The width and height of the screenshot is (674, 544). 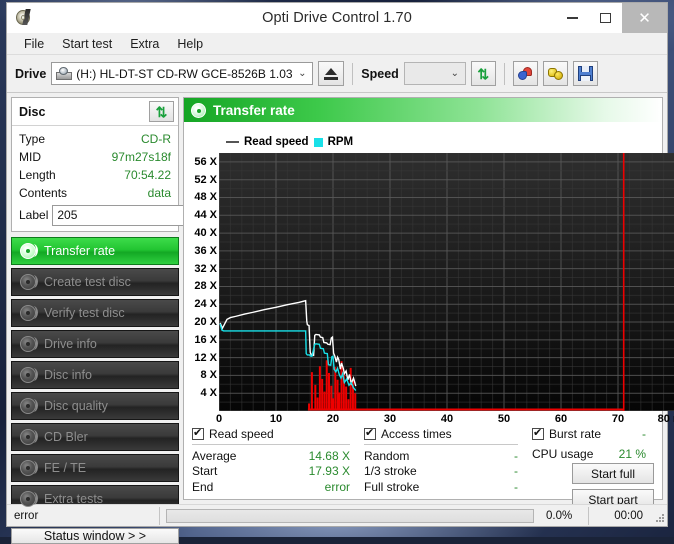 What do you see at coordinates (341, 142) in the screenshot?
I see `legend-label-rpm: RPM` at bounding box center [341, 142].